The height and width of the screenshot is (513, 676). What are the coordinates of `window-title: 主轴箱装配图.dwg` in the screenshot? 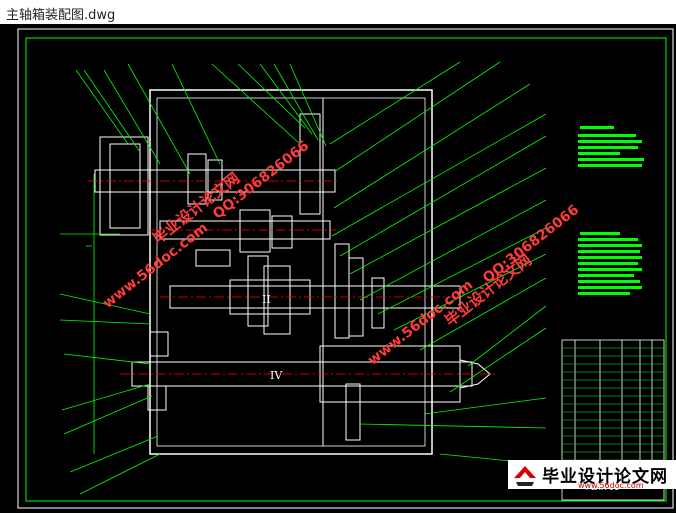 It's located at (61, 15).